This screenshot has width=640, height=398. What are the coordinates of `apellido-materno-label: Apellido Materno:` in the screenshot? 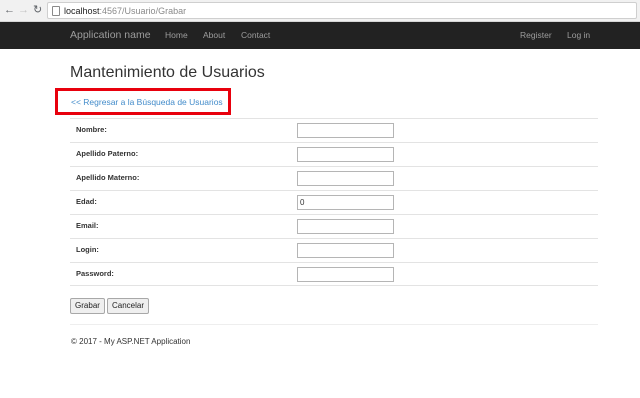 It's located at (108, 177).